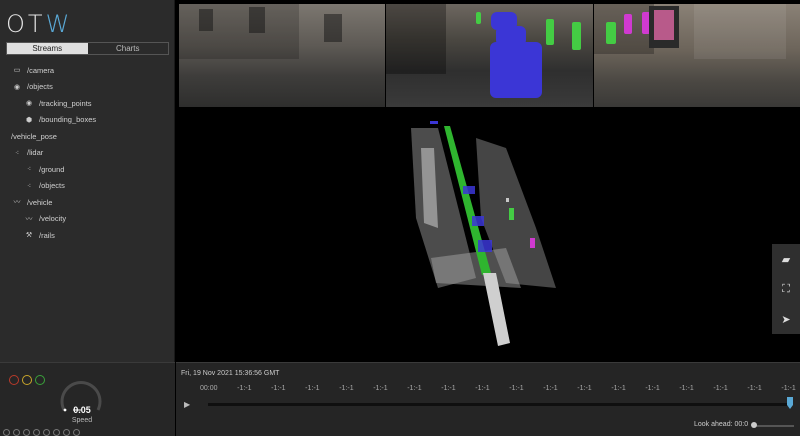 Image resolution: width=800 pixels, height=436 pixels. Describe the element at coordinates (507, 200) in the screenshot. I see `point-cluster` at that location.